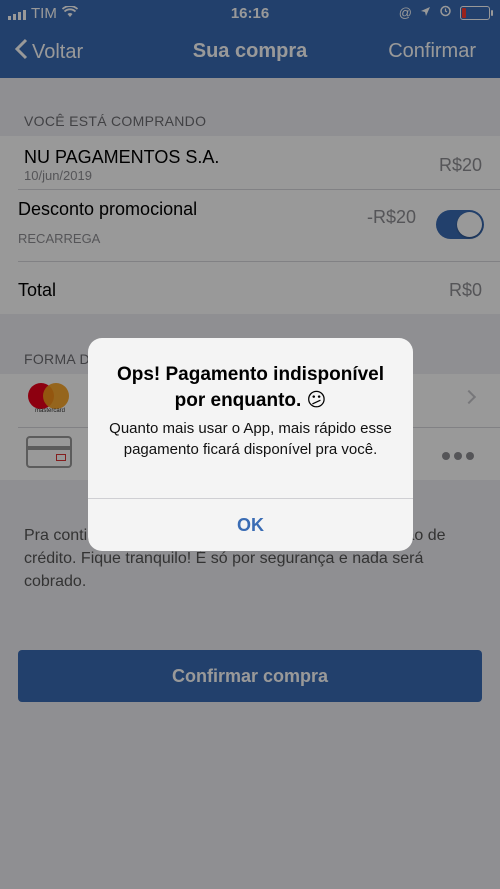 The height and width of the screenshot is (889, 500). What do you see at coordinates (250, 525) in the screenshot?
I see `alert-ok-button: OK` at bounding box center [250, 525].